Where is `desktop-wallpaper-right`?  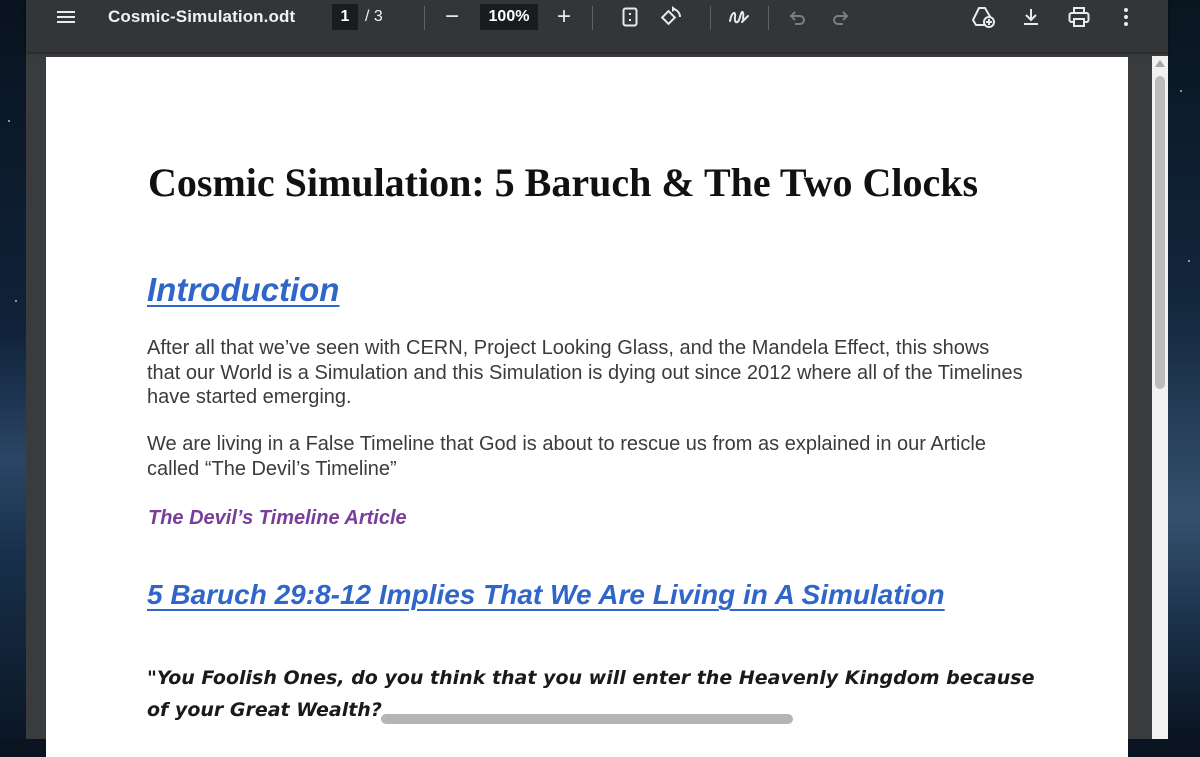
desktop-wallpaper-right is located at coordinates (1184, 369).